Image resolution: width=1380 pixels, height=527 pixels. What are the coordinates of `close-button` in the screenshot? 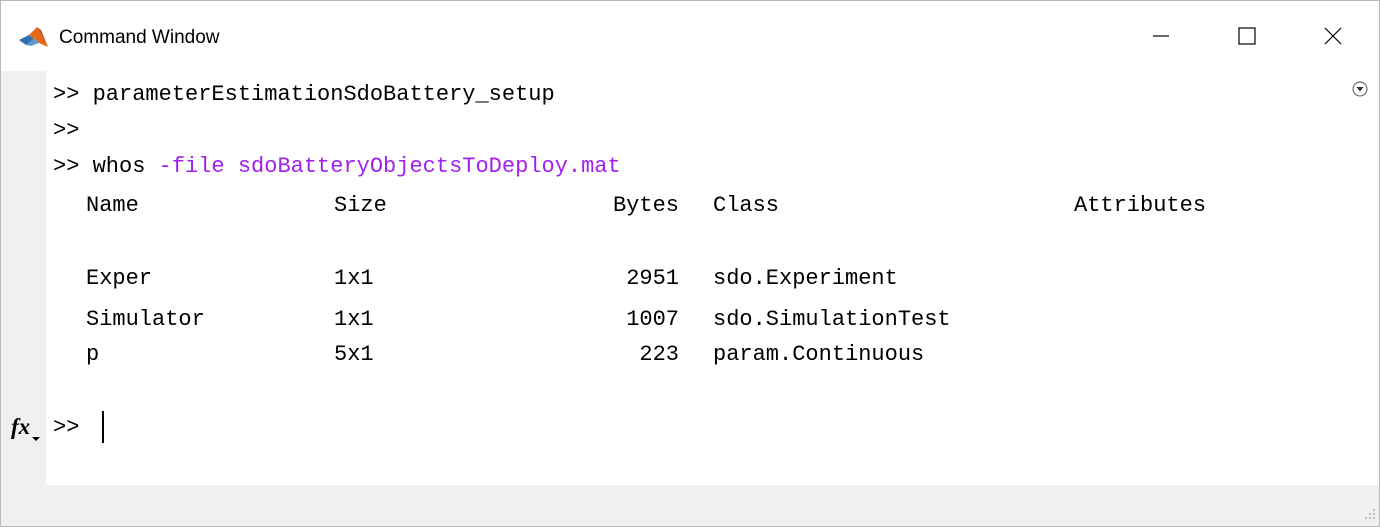 It's located at (1333, 36).